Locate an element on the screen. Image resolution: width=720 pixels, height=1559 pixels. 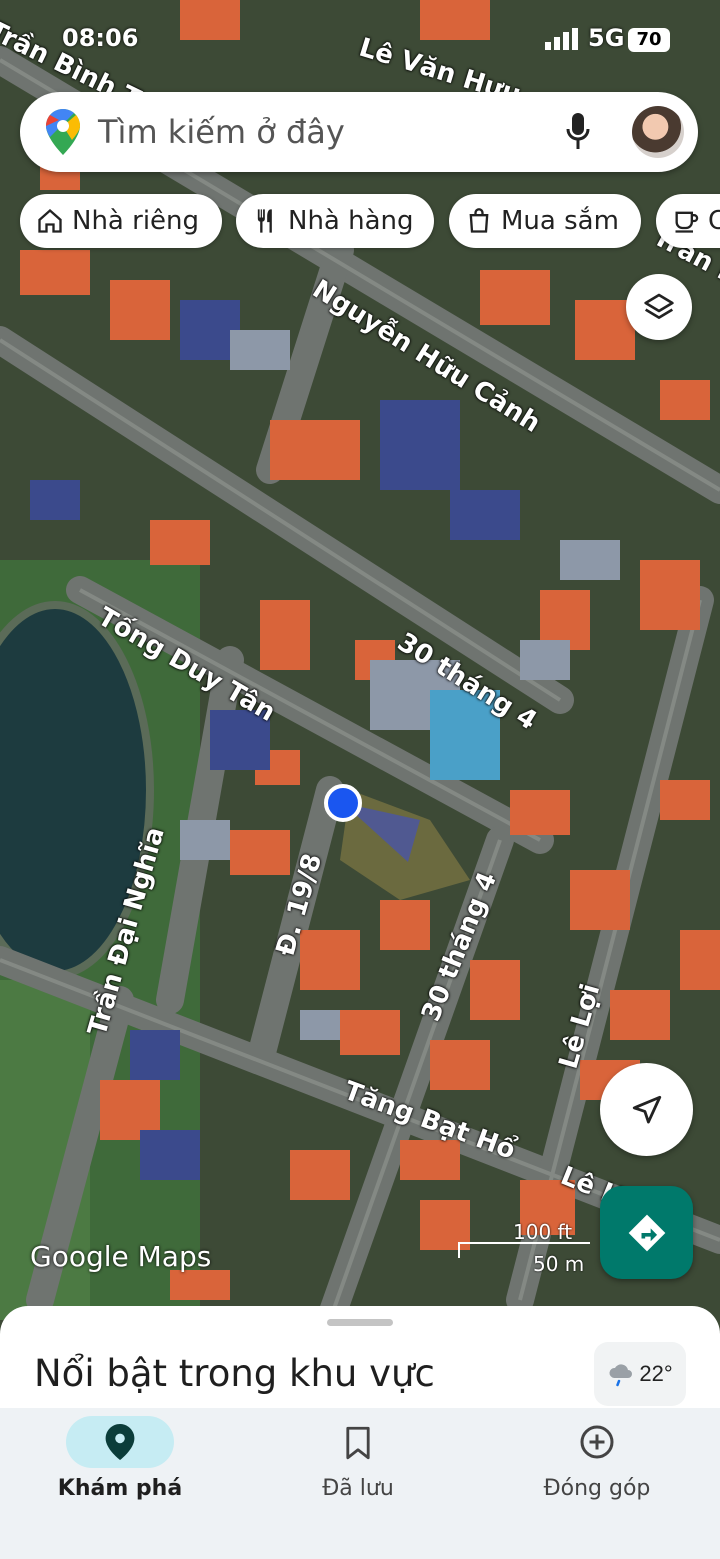
directions-button is located at coordinates (646, 1232).